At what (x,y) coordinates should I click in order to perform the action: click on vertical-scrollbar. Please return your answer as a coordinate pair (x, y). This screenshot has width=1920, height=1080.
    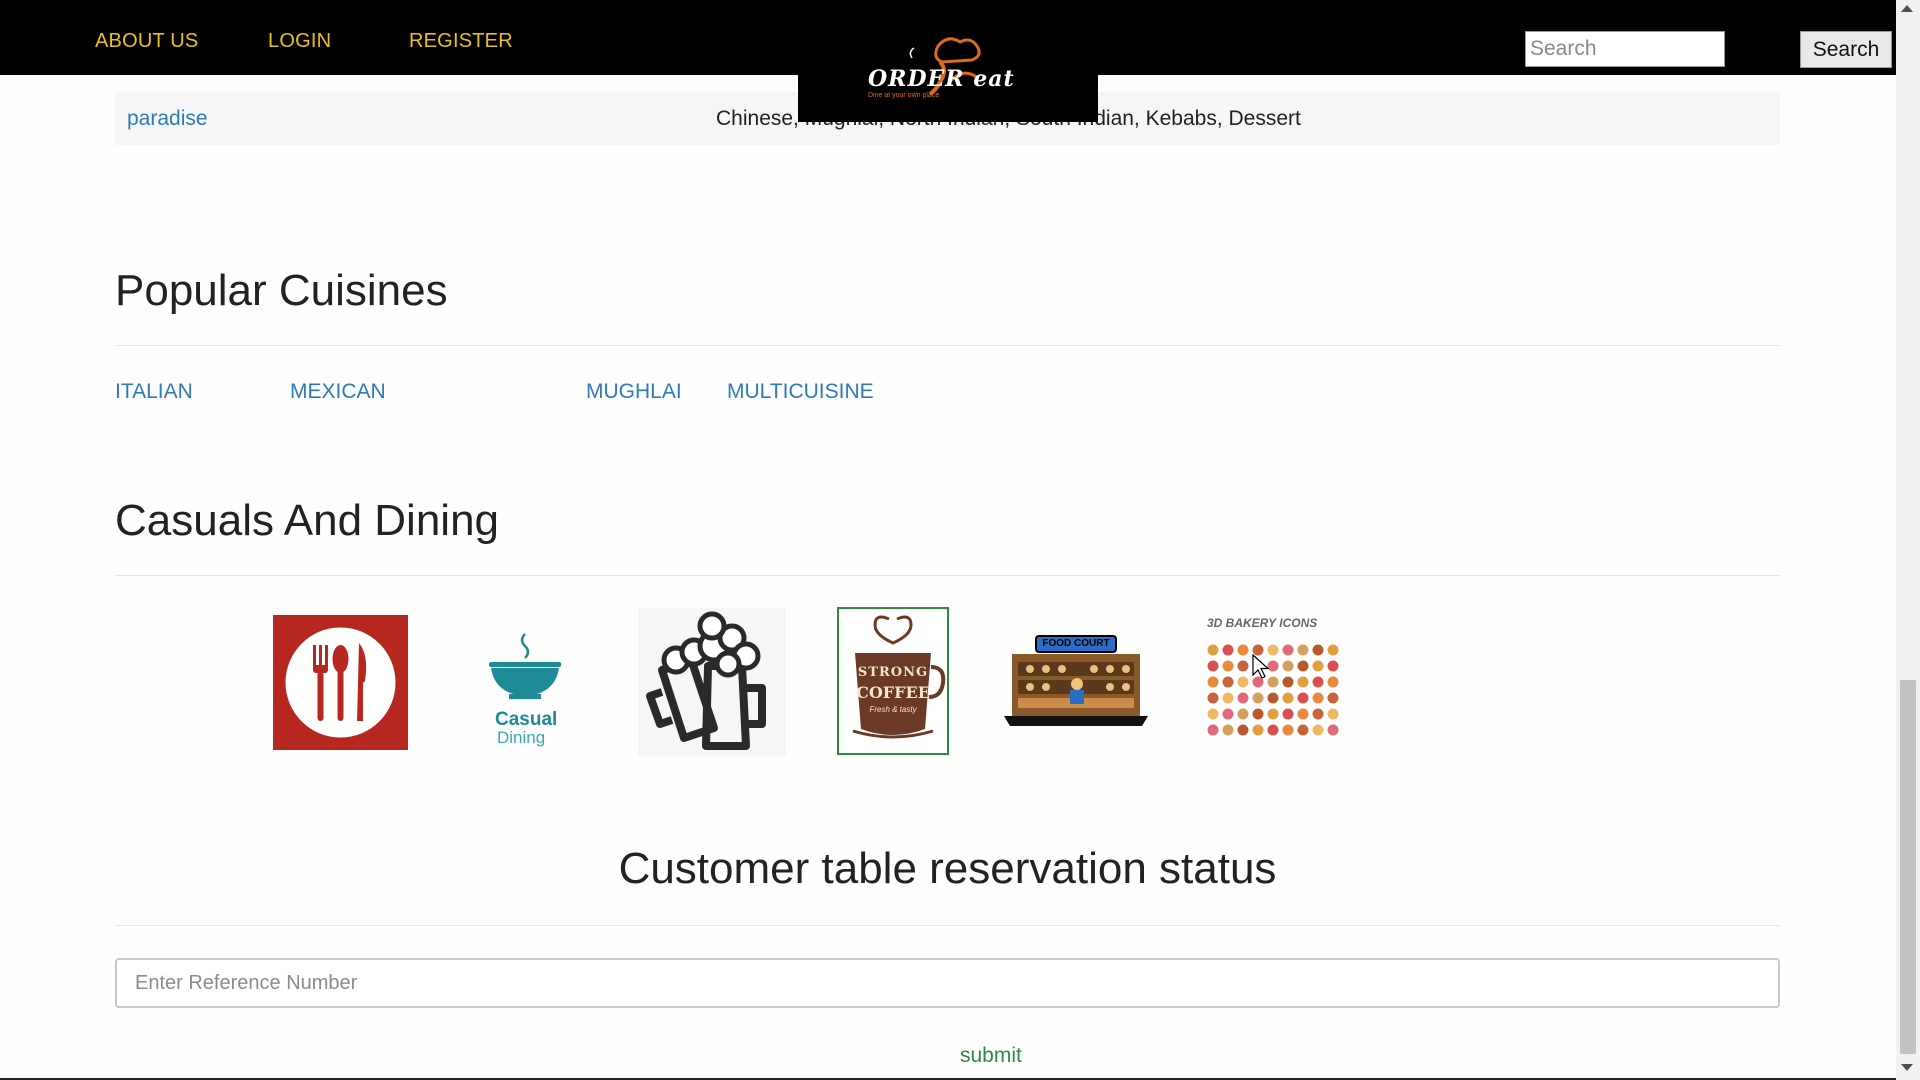
    Looking at the image, I should click on (1908, 540).